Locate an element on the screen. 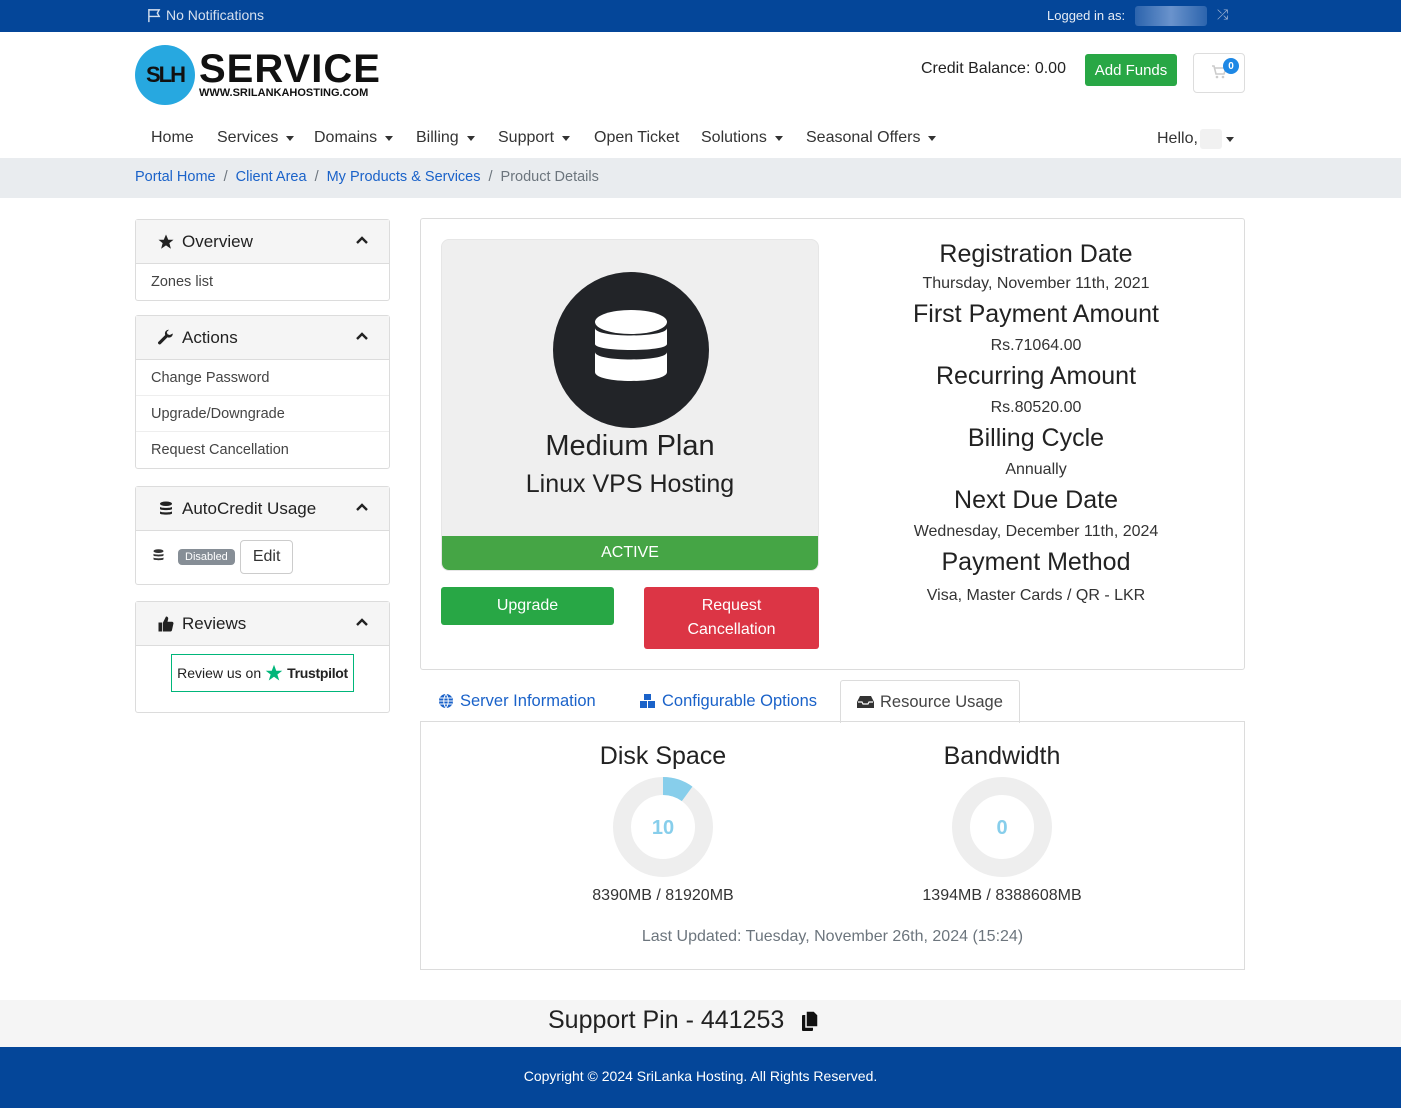 Image resolution: width=1401 pixels, height=1108 pixels. nav-label: Solutions is located at coordinates (734, 137).